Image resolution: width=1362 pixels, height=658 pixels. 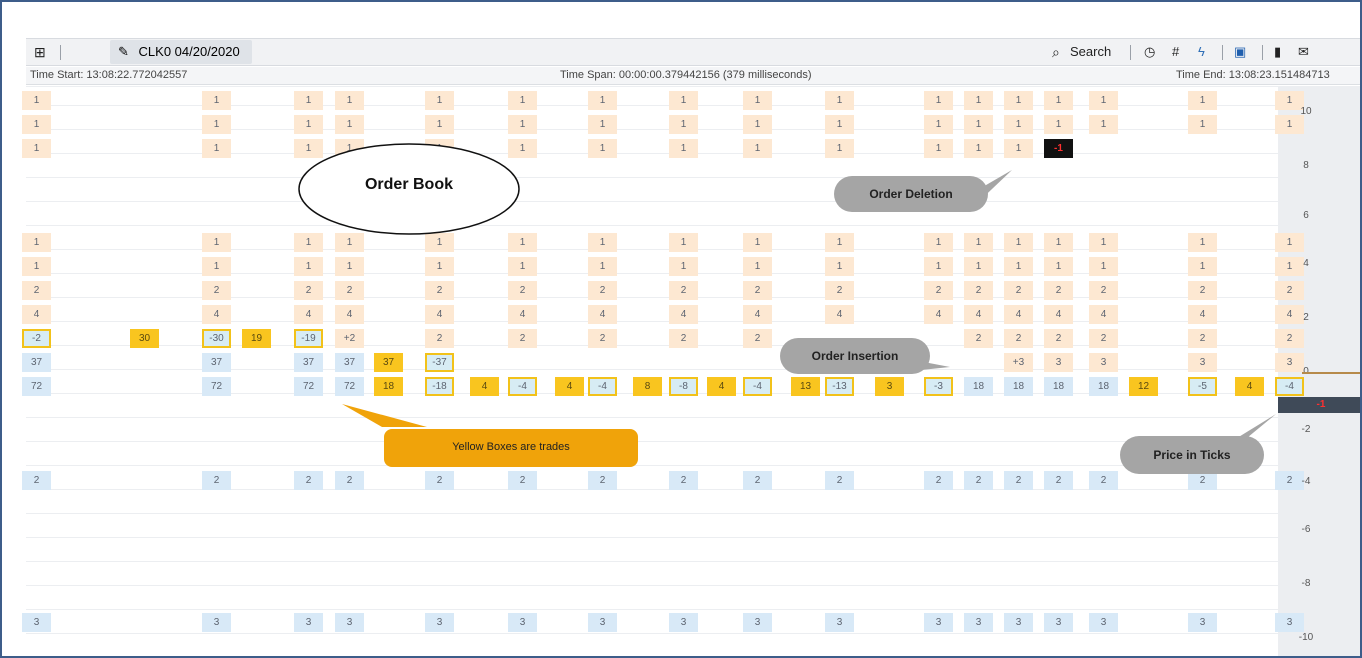 I want to click on order-deletion-label: Order Deletion, so click(x=911, y=194).